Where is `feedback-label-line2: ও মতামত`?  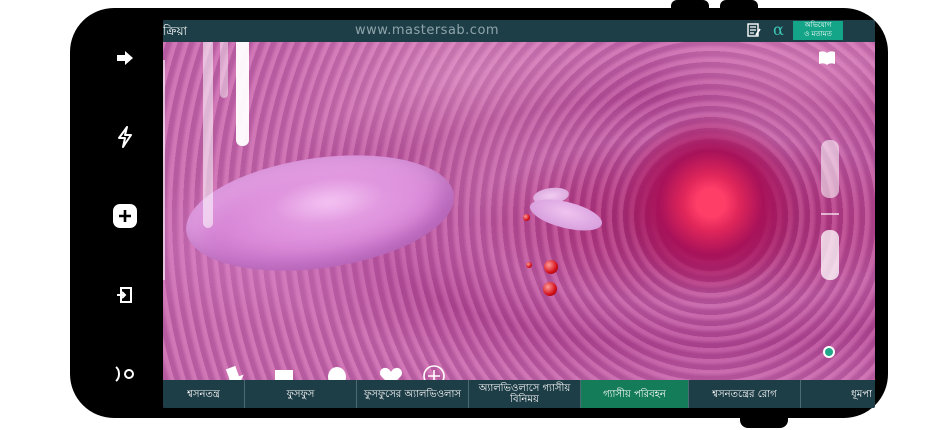
feedback-label-line2: ও মতামত is located at coordinates (818, 34).